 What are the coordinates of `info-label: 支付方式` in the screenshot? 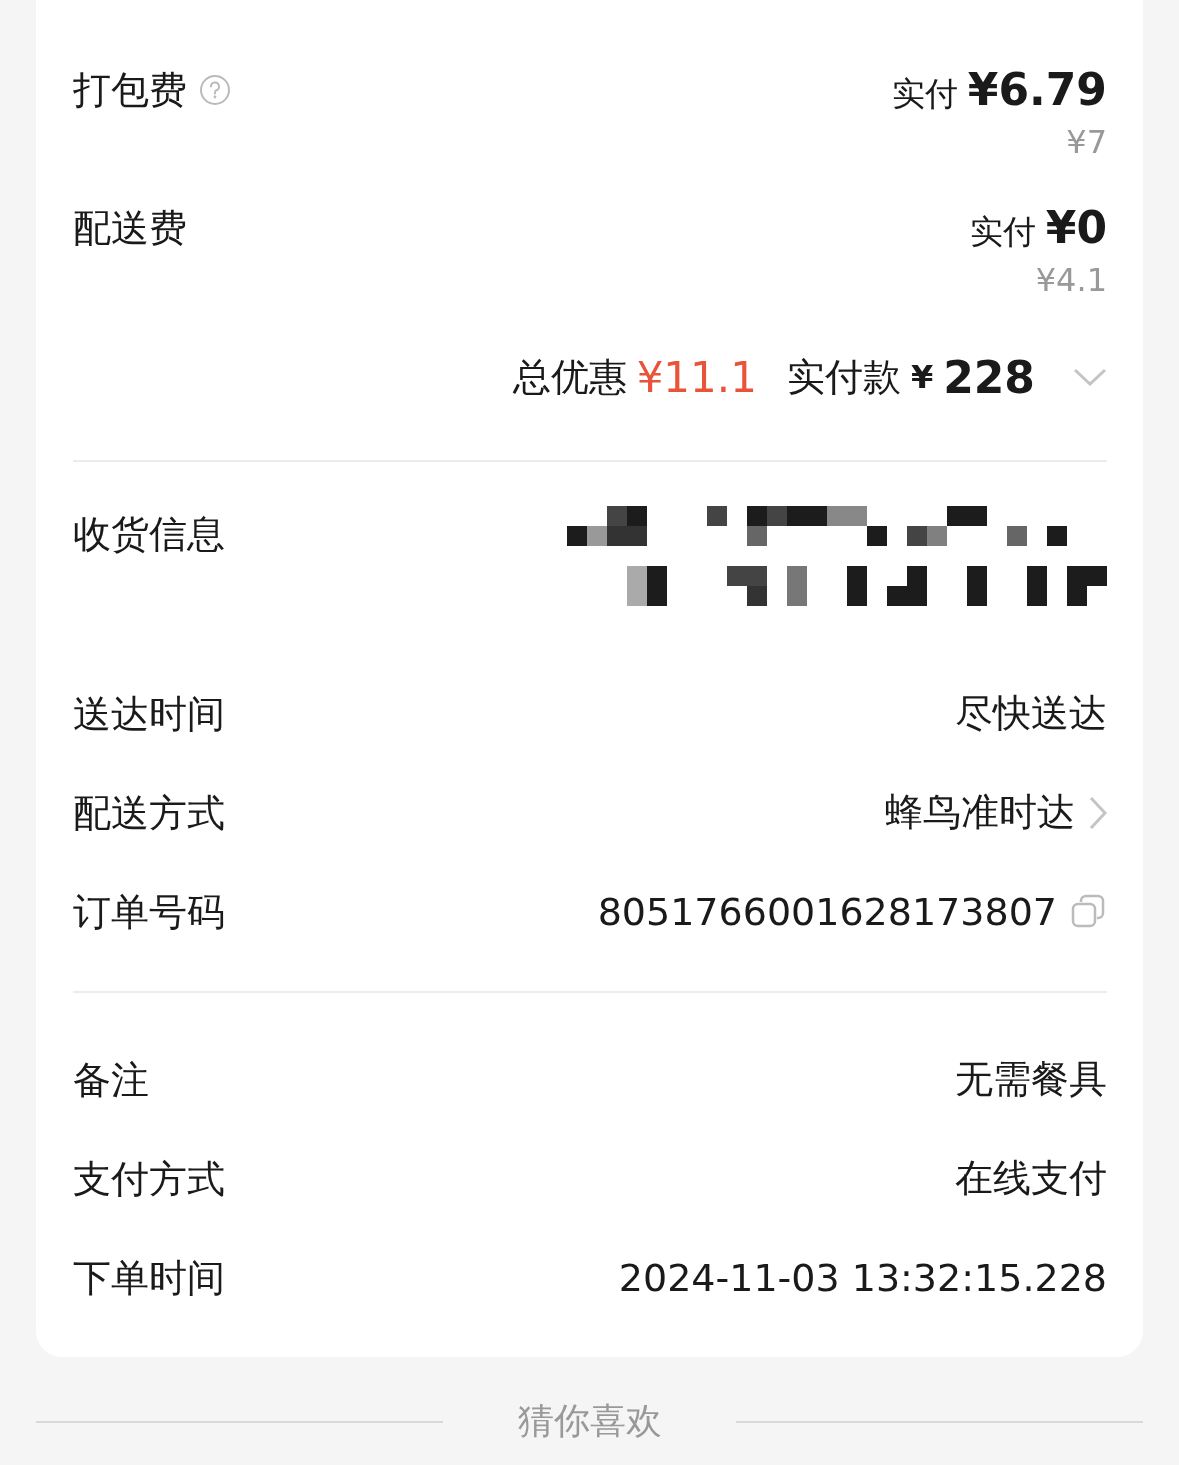 It's located at (149, 1179).